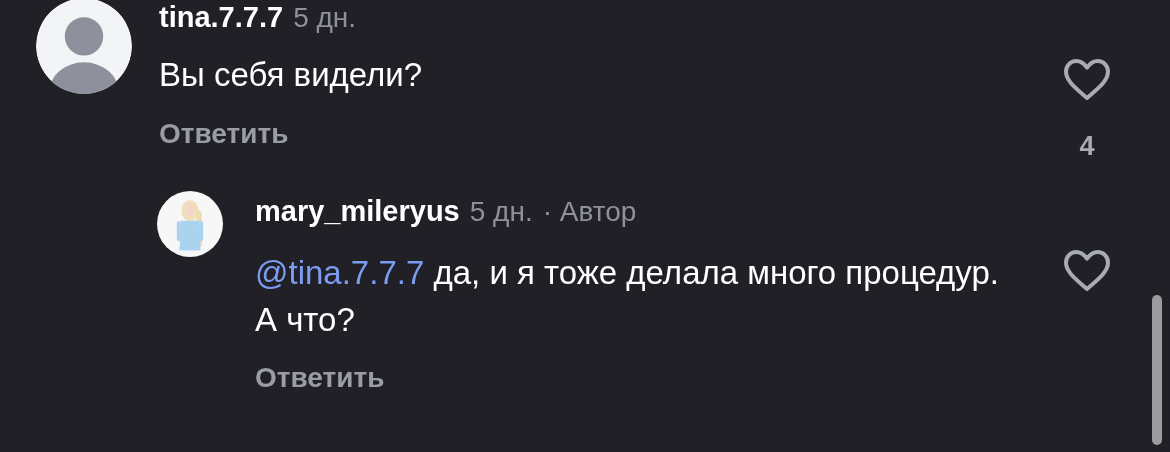  Describe the element at coordinates (1157, 370) in the screenshot. I see `scrollbar` at that location.